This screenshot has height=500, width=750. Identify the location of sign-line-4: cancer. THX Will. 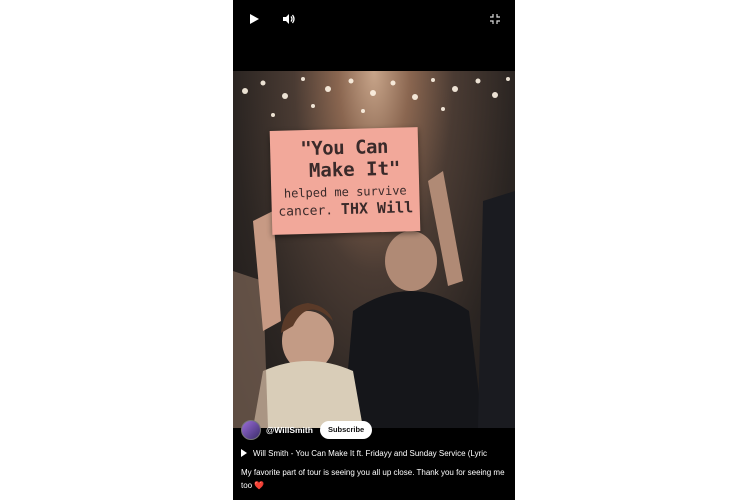
(346, 209).